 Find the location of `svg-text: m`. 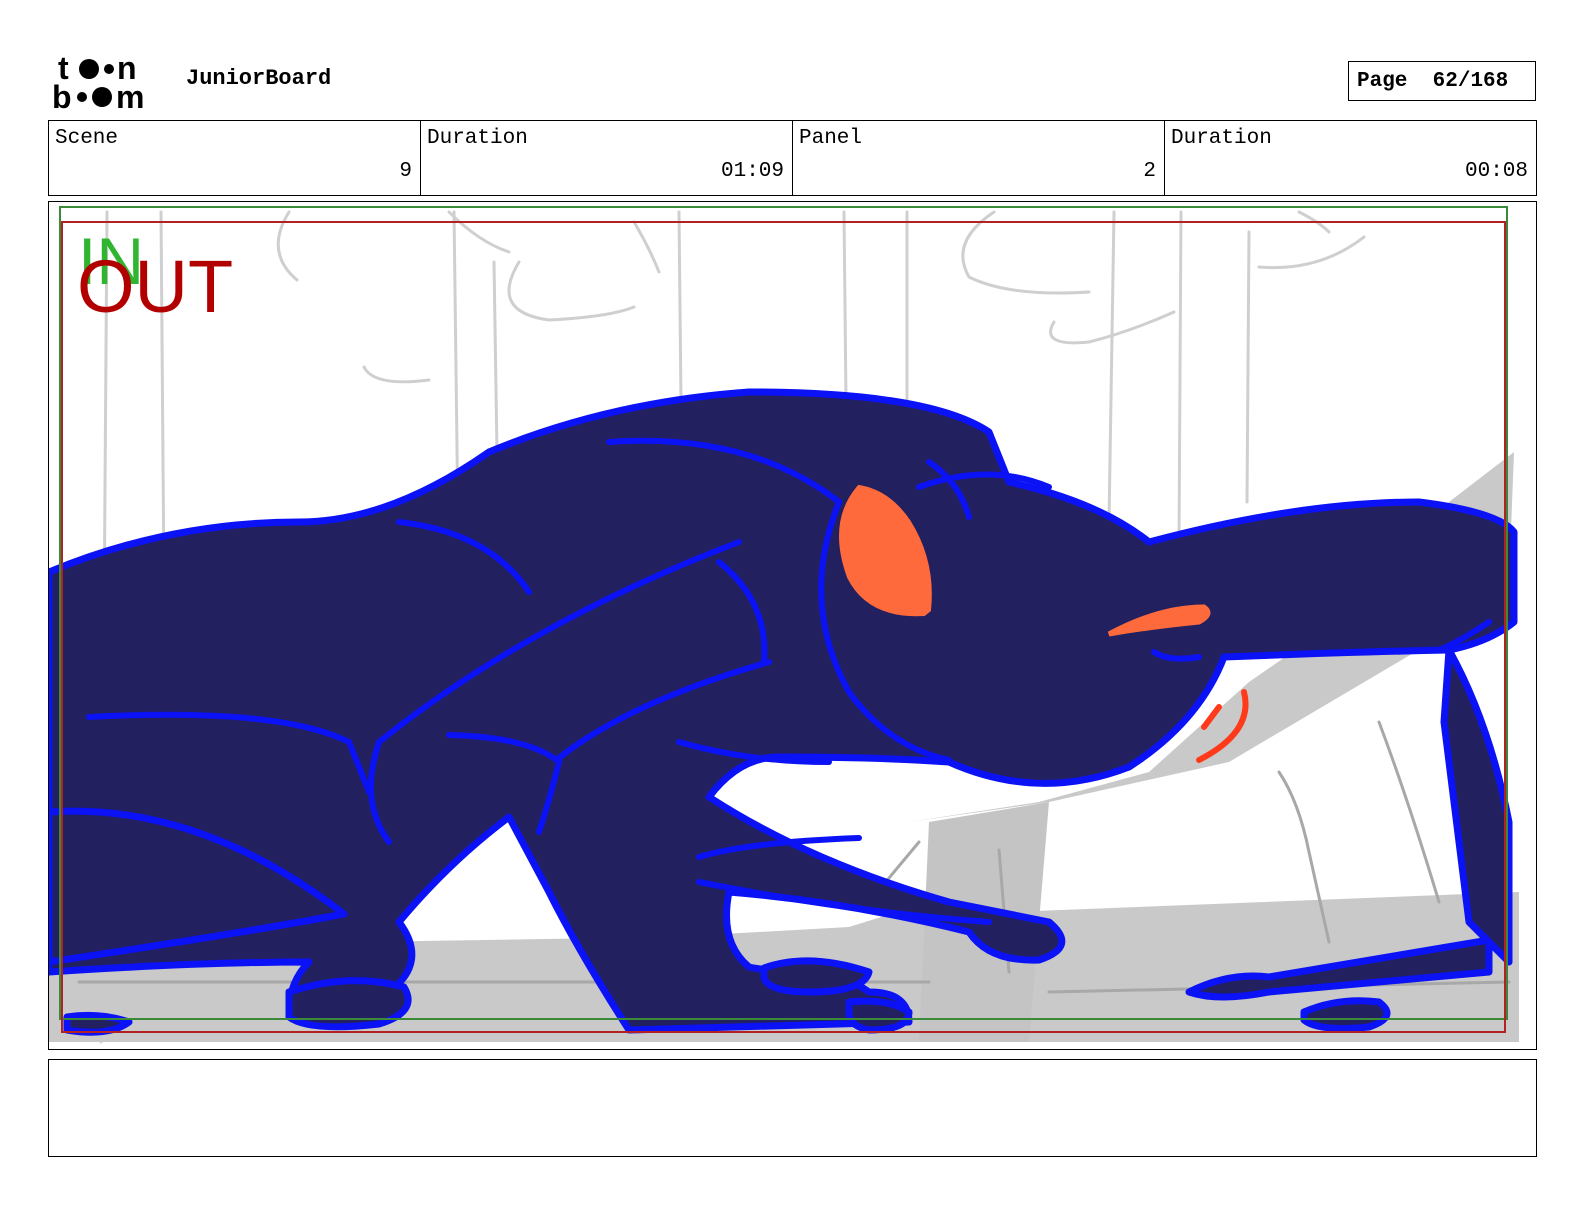

svg-text: m is located at coordinates (130, 95).